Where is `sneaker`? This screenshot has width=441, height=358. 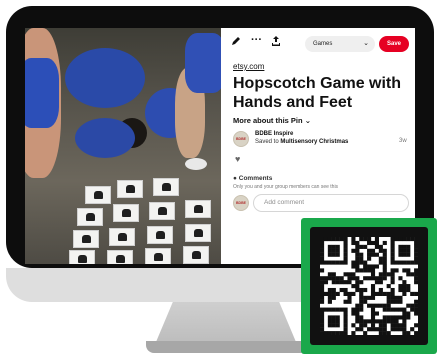 sneaker is located at coordinates (196, 164).